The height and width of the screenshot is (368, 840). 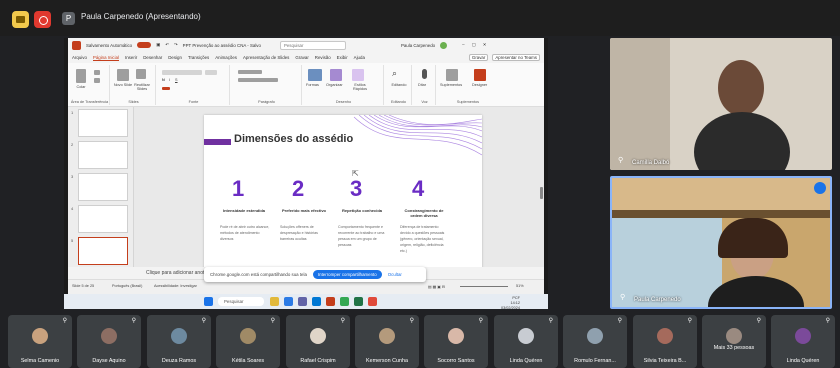 I want to click on quick-styles-button: Estilos Rápidos, so click(x=360, y=87).